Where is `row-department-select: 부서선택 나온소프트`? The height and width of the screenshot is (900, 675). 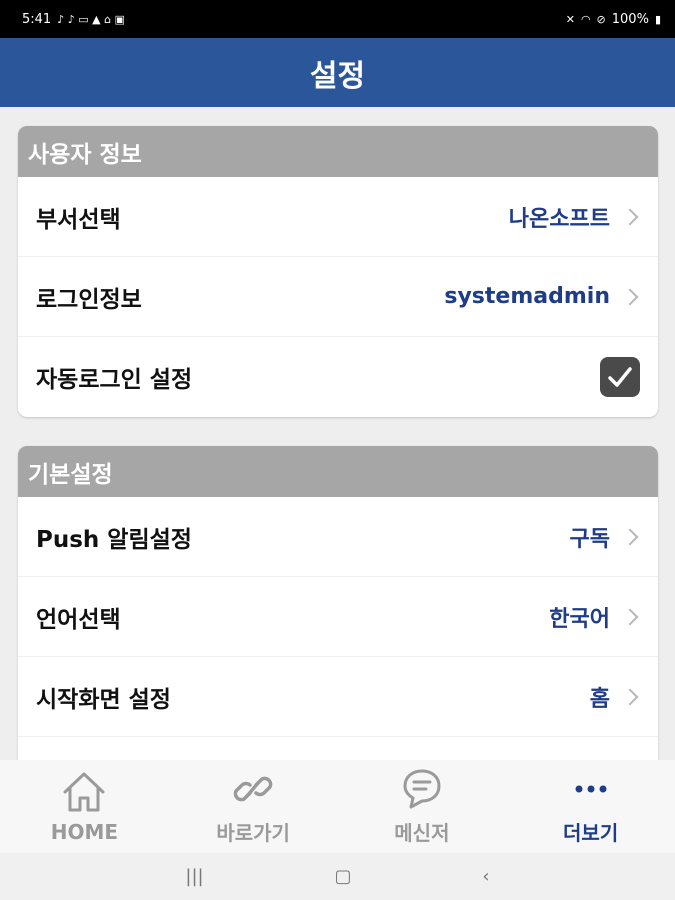 row-department-select: 부서선택 나온소프트 is located at coordinates (338, 217).